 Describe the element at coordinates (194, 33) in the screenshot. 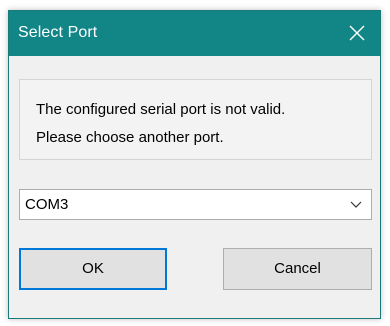

I see `title-bar: Select Port` at that location.